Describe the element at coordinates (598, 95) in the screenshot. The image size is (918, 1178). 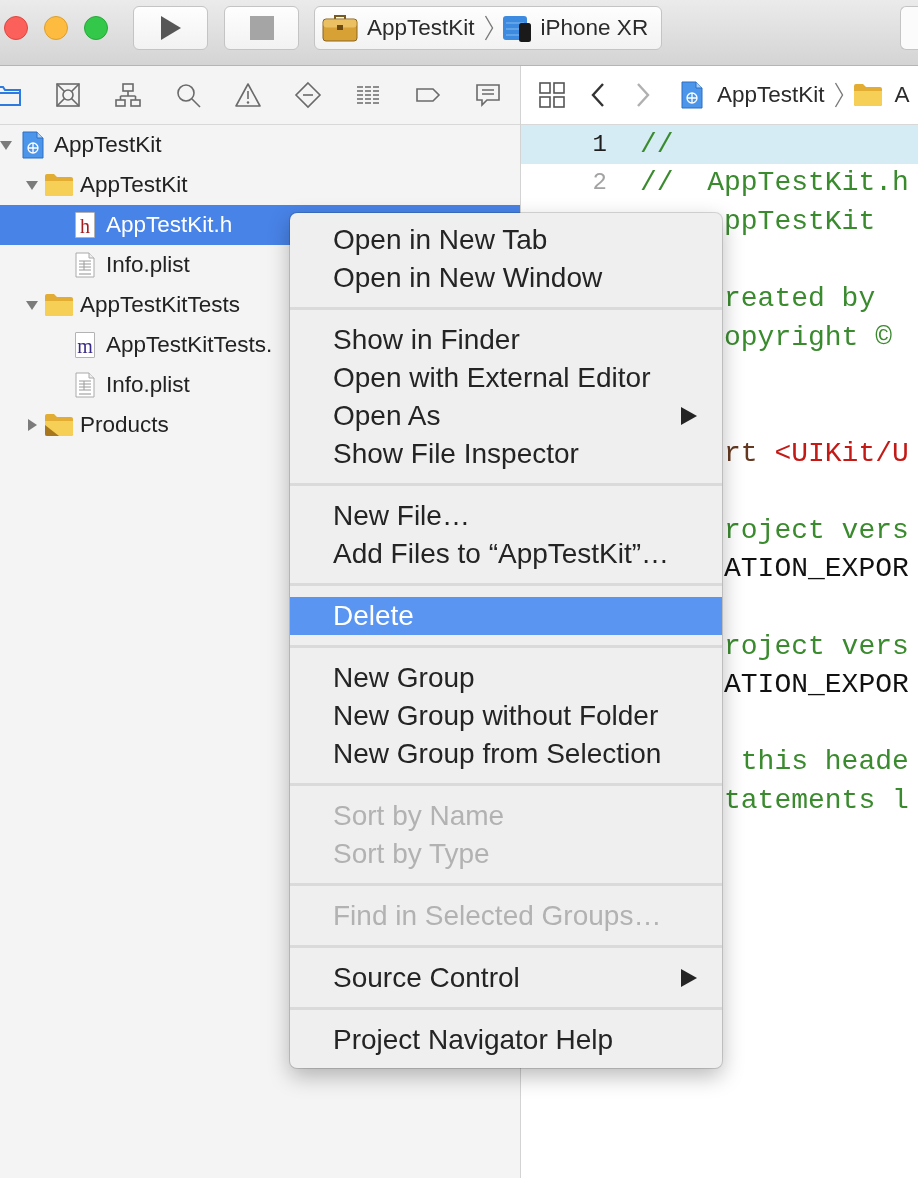
I see `chevron-left-icon` at that location.